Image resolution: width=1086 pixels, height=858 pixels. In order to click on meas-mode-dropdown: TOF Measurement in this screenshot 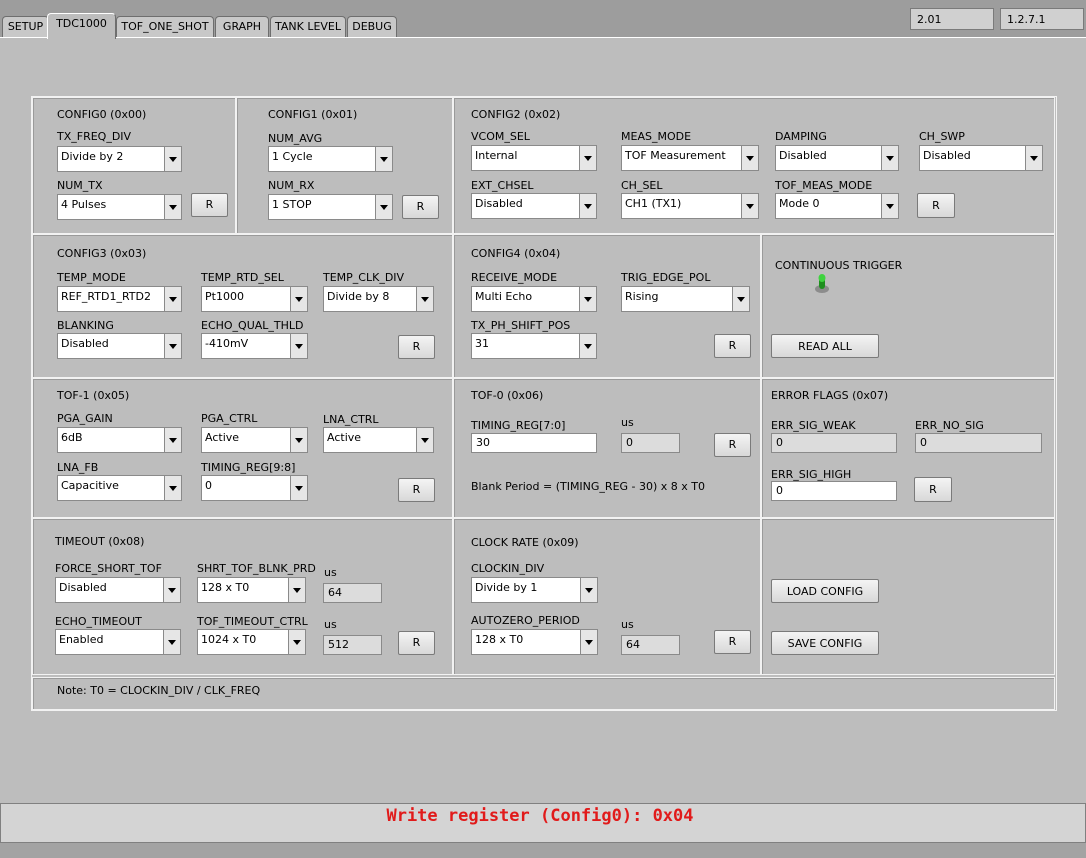, I will do `click(690, 158)`.